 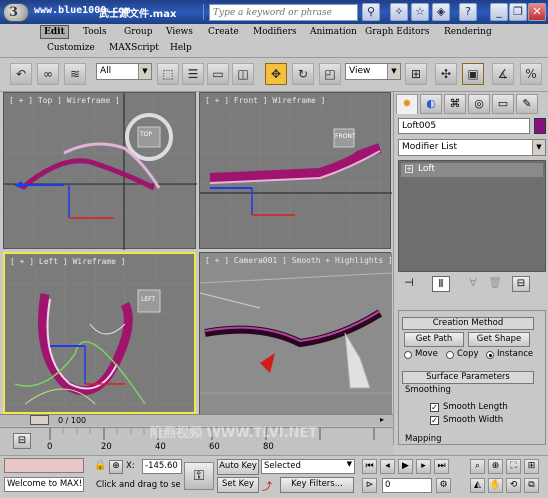 What do you see at coordinates (472, 170) in the screenshot?
I see `stack-item-loft: + Loft` at bounding box center [472, 170].